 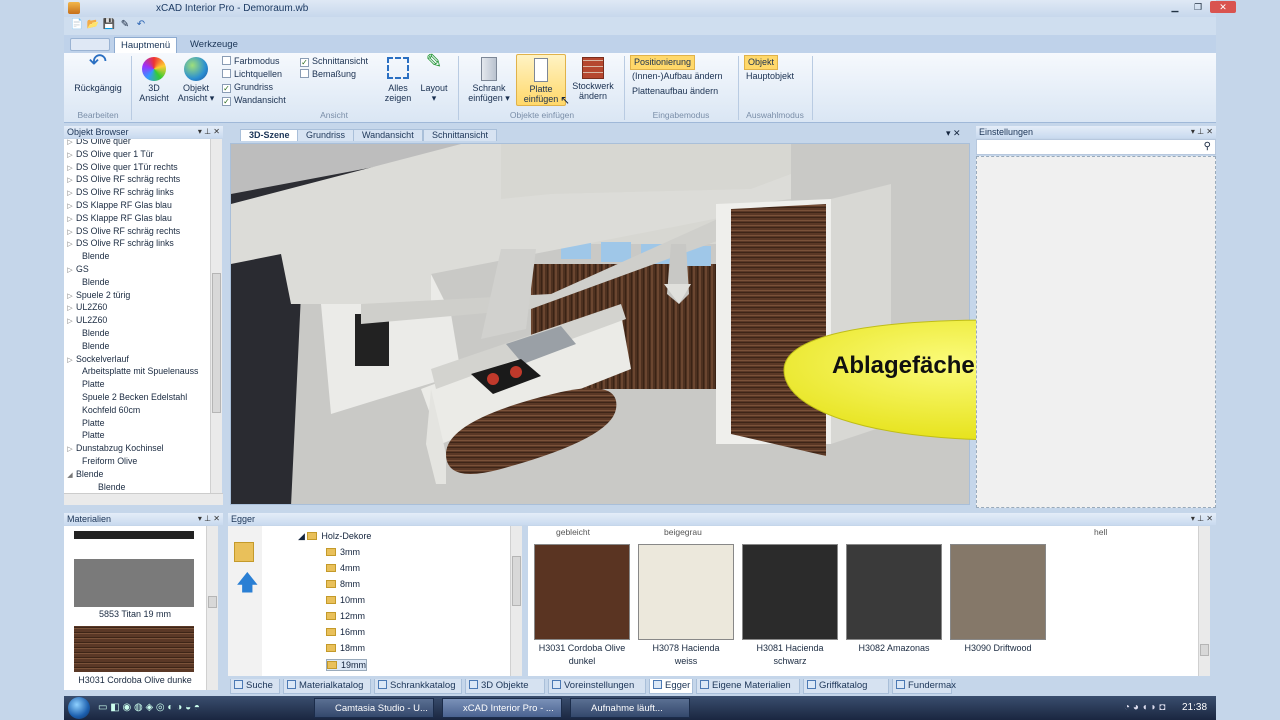 I want to click on material-swatch-cordoba, so click(x=134, y=649).